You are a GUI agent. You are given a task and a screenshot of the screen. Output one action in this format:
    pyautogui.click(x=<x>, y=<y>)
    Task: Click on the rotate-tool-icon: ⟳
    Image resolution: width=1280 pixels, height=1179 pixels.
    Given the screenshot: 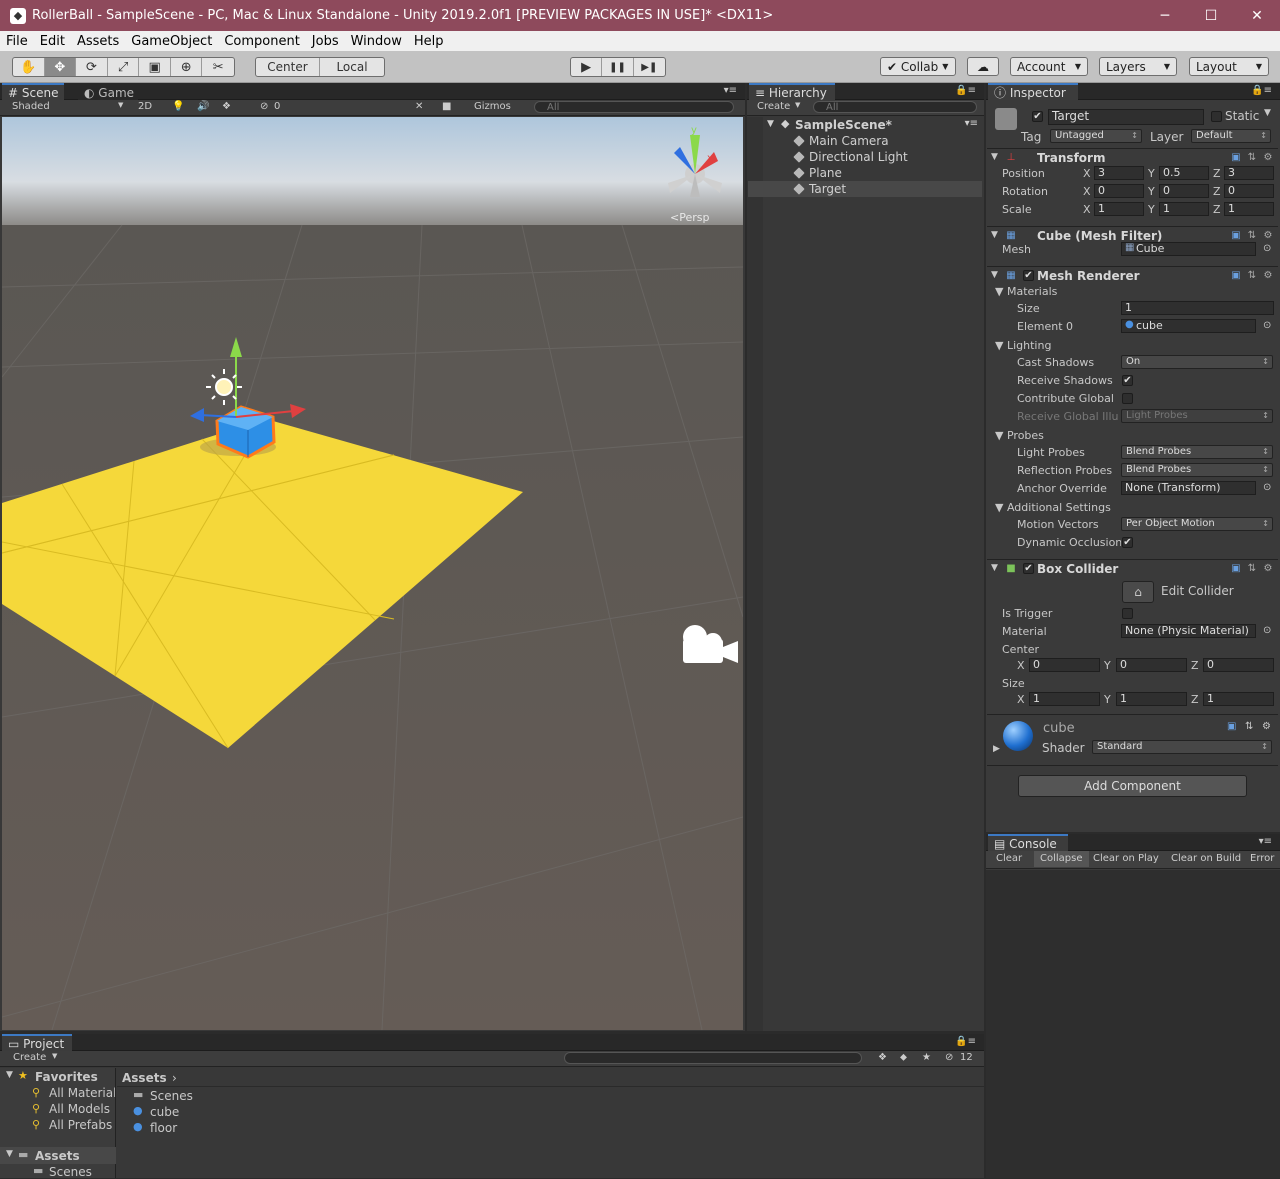 What is the action you would take?
    pyautogui.click(x=92, y=67)
    